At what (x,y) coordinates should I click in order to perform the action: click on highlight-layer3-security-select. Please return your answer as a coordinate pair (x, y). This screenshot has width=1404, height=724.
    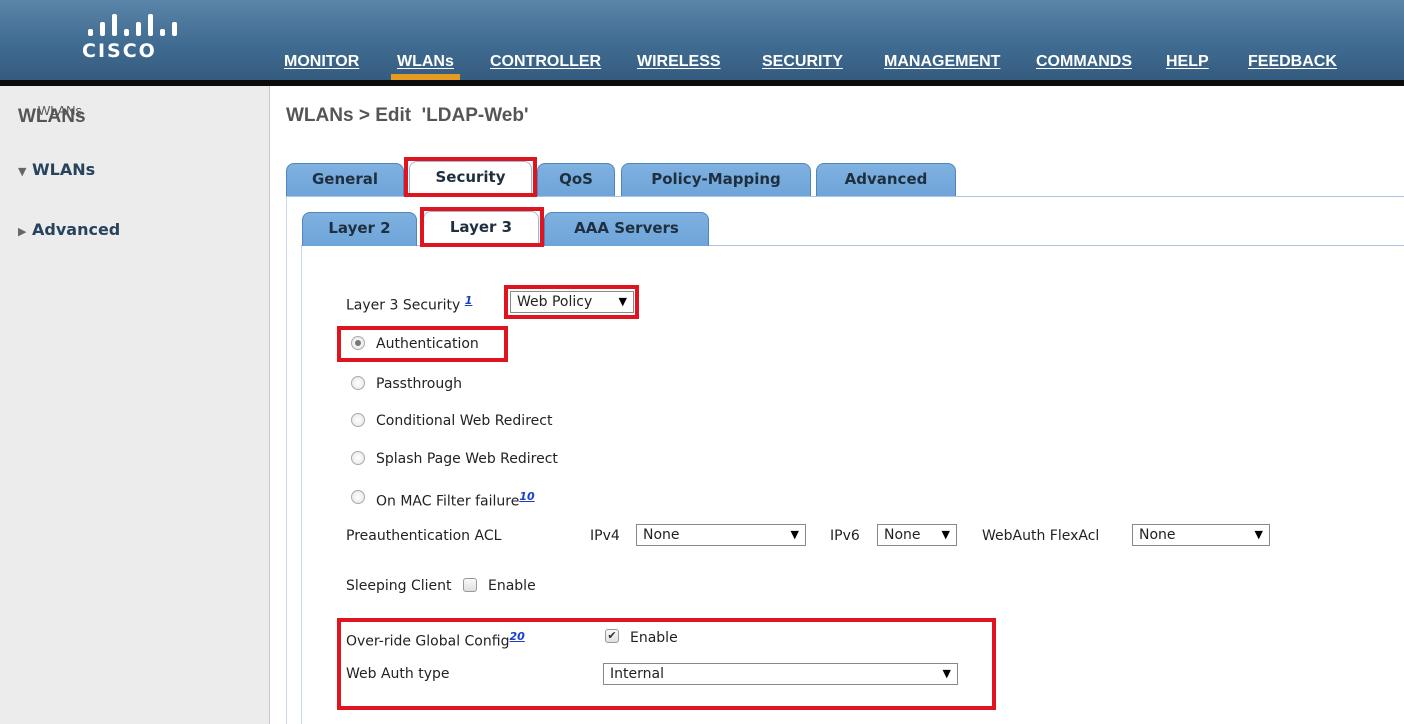
    Looking at the image, I should click on (571, 302).